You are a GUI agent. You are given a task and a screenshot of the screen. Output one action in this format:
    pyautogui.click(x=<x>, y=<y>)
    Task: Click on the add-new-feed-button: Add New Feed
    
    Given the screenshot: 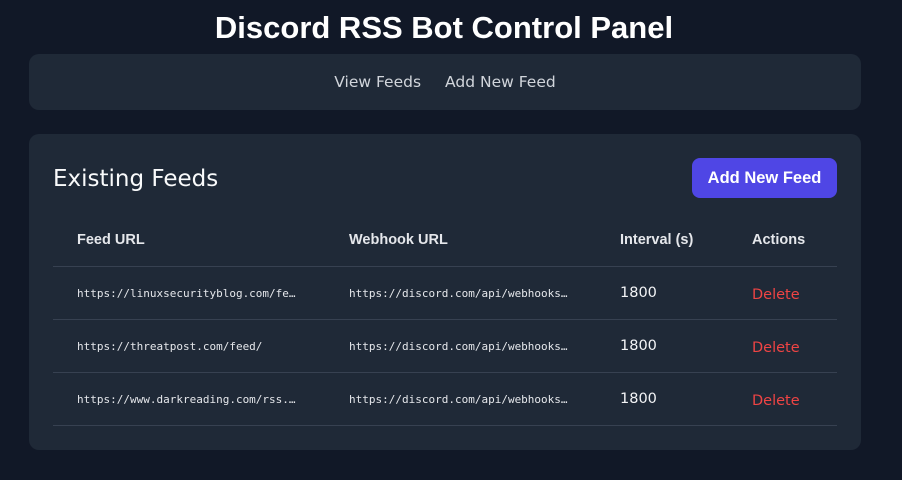 What is the action you would take?
    pyautogui.click(x=764, y=178)
    